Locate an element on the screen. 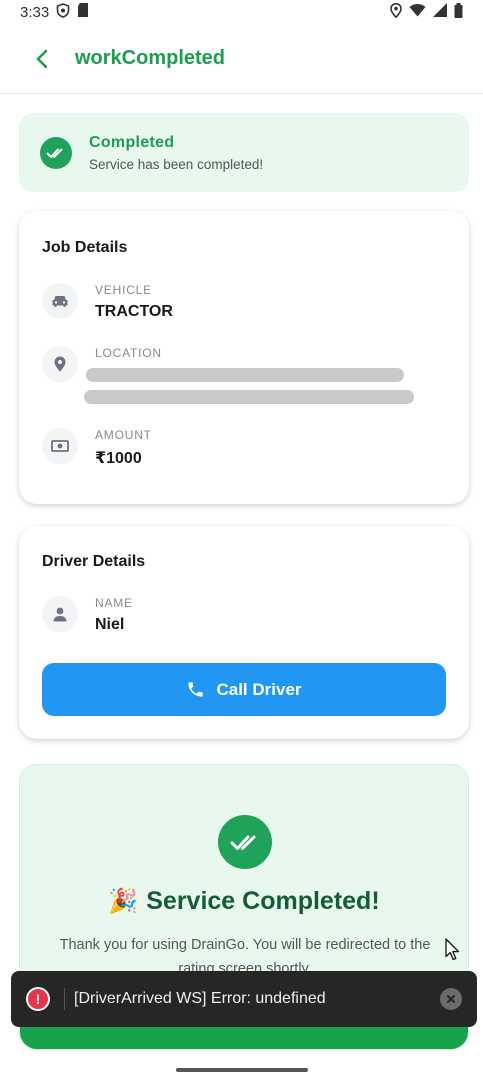 This screenshot has width=483, height=1079. chevron-left-icon is located at coordinates (42, 58).